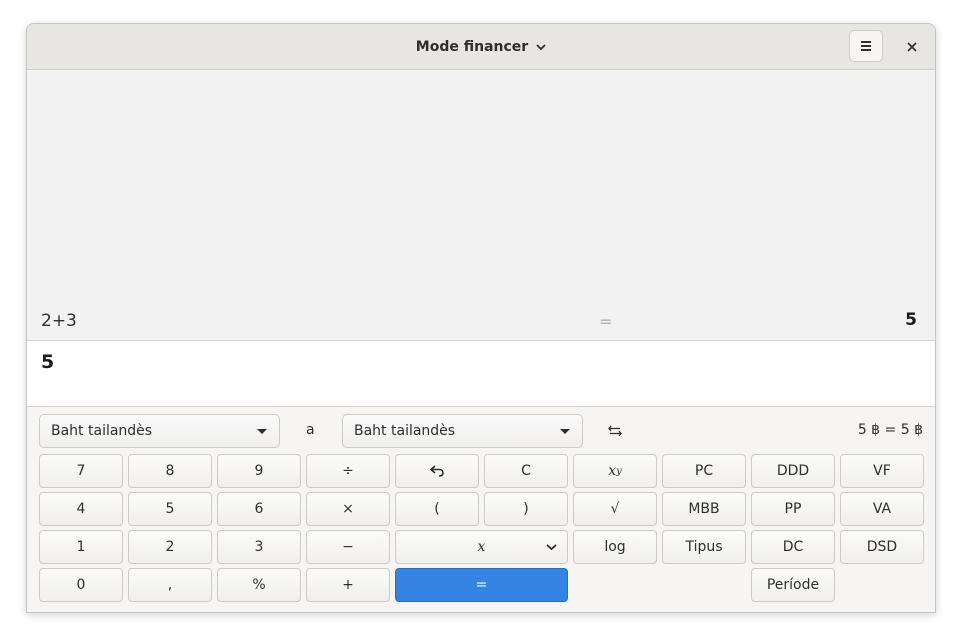 The width and height of the screenshot is (962, 642). I want to click on undo-button, so click(437, 471).